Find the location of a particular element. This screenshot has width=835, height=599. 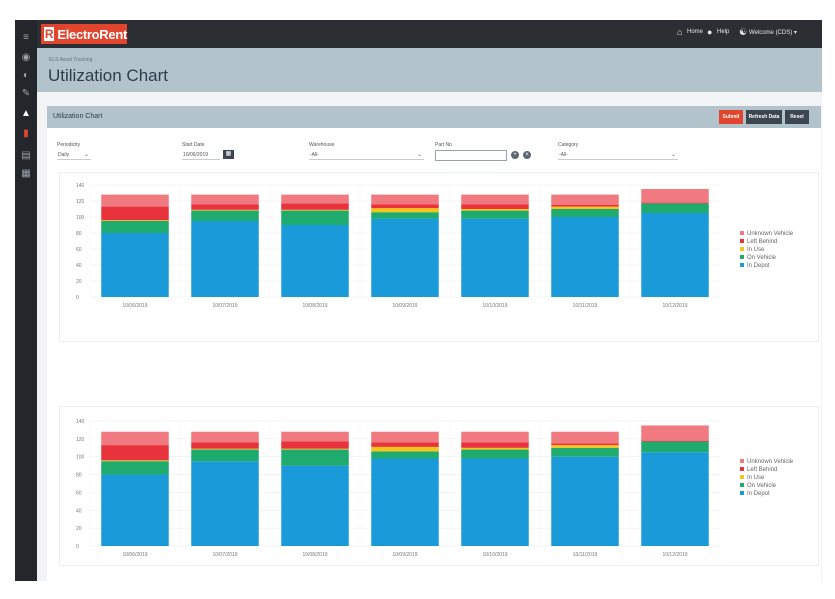

x-tick-label: 10/12/2019 is located at coordinates (674, 306).